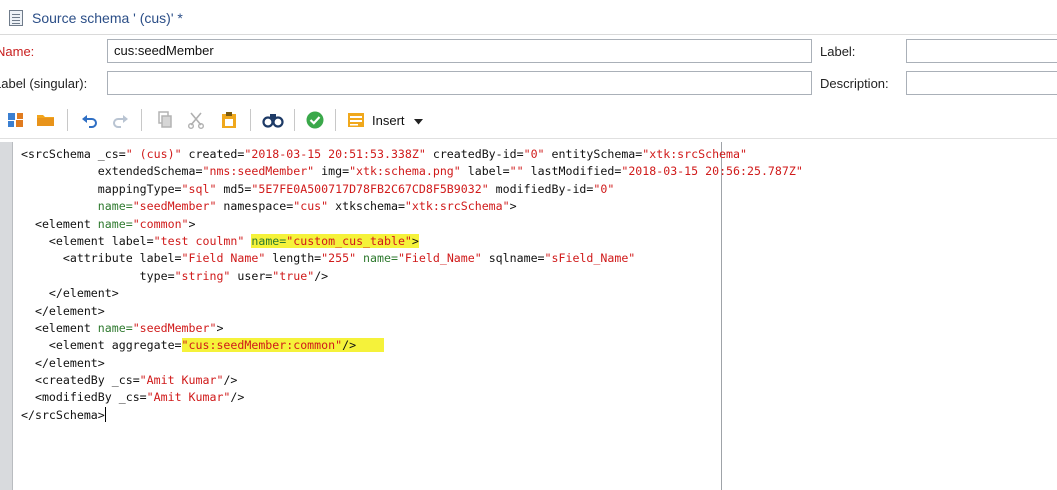  Describe the element at coordinates (712, 171) in the screenshot. I see `code-token: "2018-03-15 20:56:25.787Z"` at that location.